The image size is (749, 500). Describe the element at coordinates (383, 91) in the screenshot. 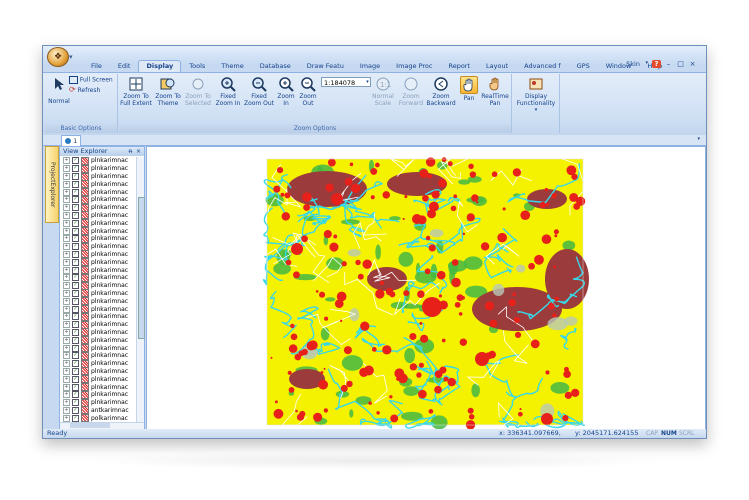

I see `normal-scale-button: 1:1 Normal Scale` at that location.